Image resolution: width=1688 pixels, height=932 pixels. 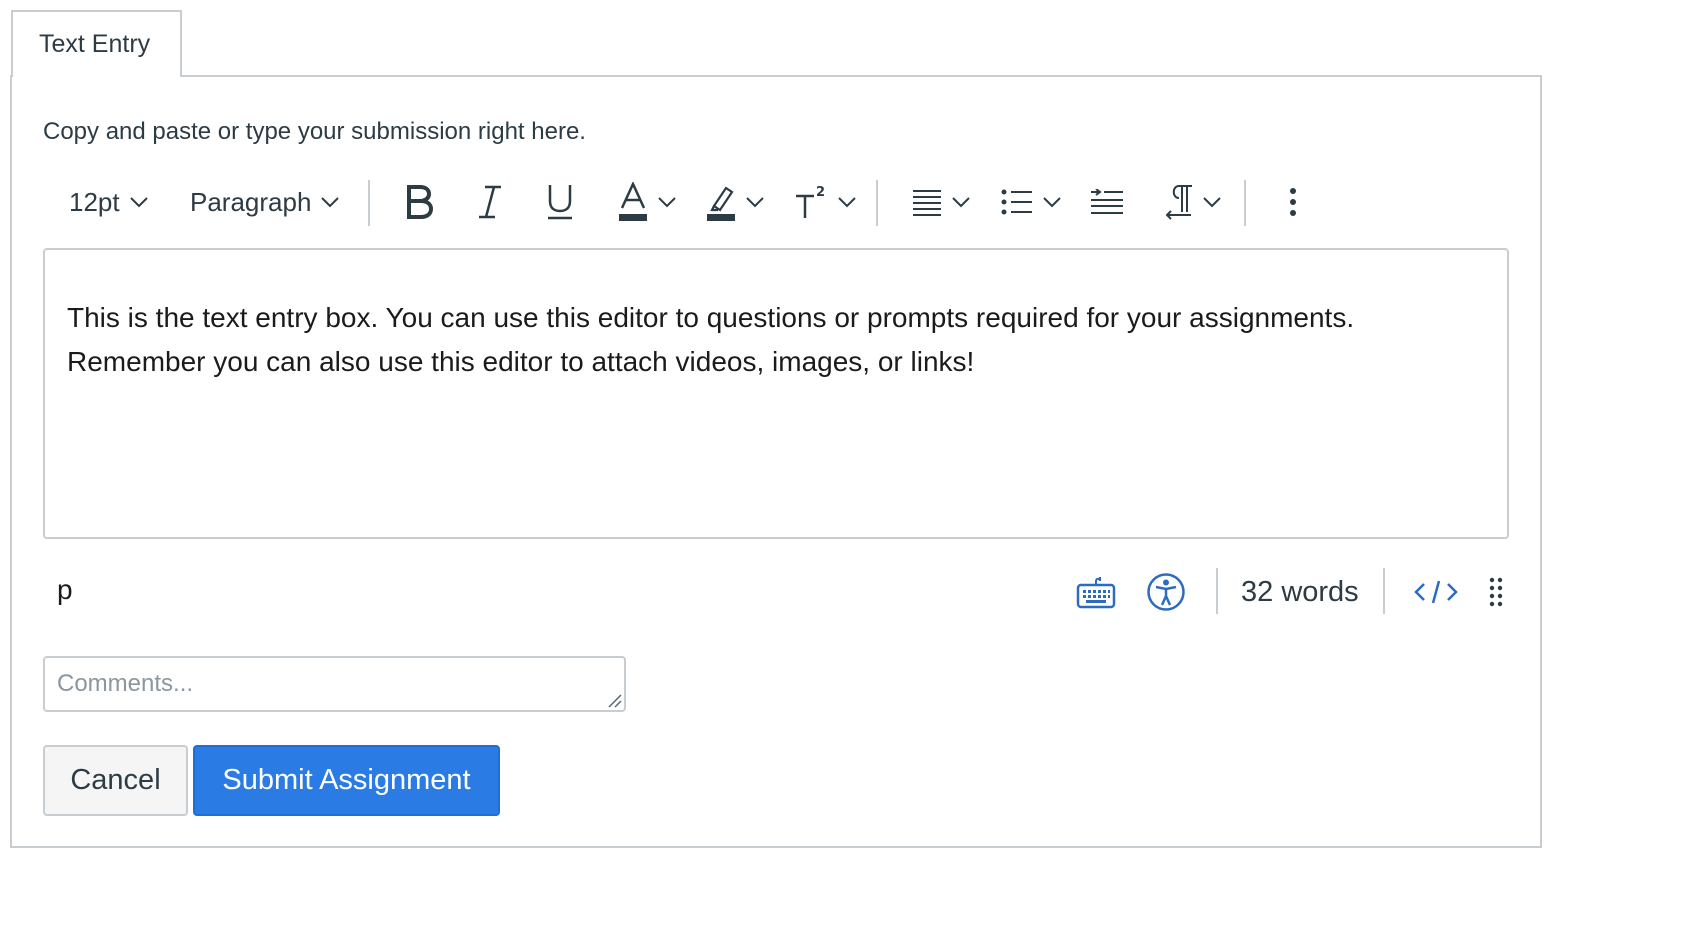 I want to click on word-count: 32 words, so click(x=1300, y=592).